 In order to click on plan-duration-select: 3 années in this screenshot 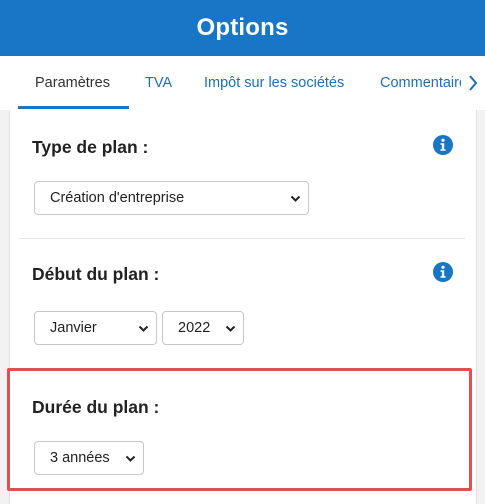, I will do `click(89, 458)`.